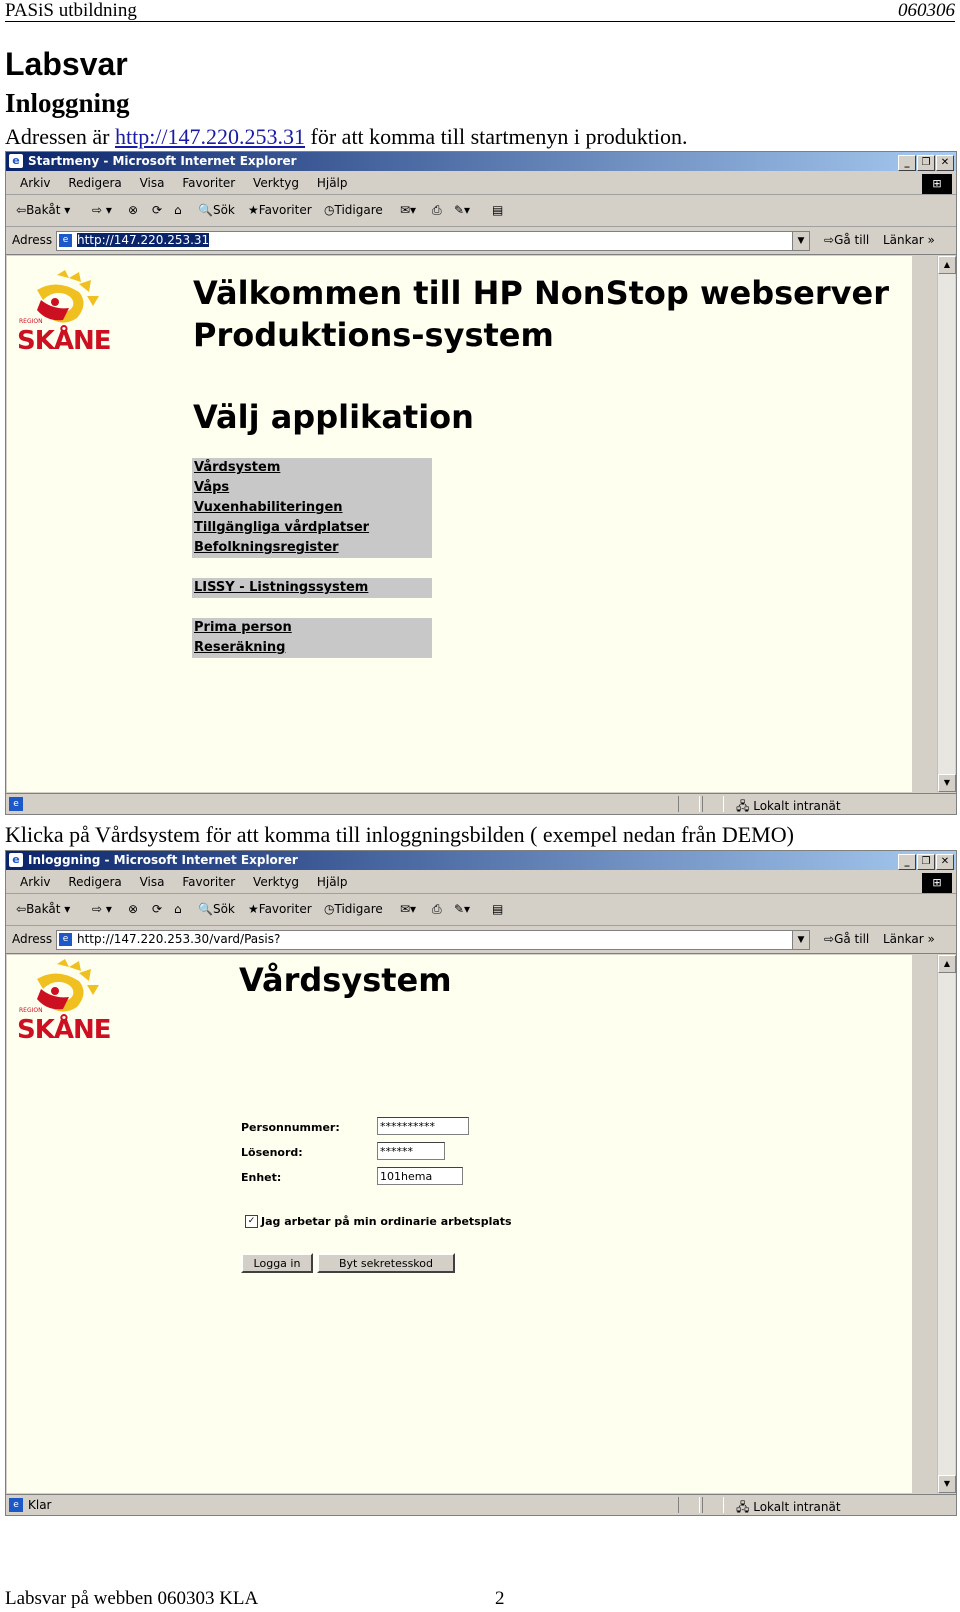  I want to click on search-icon: 🔍, so click(205, 210).